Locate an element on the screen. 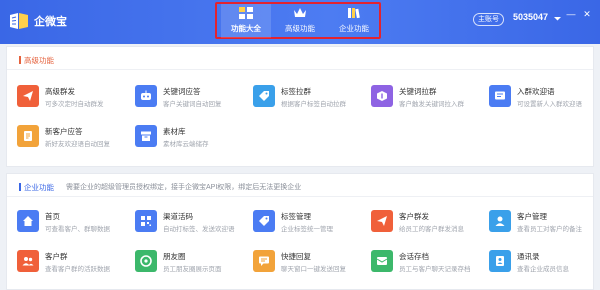  feature-material-library: 素材库 素材库云端储存 is located at coordinates (191, 139).